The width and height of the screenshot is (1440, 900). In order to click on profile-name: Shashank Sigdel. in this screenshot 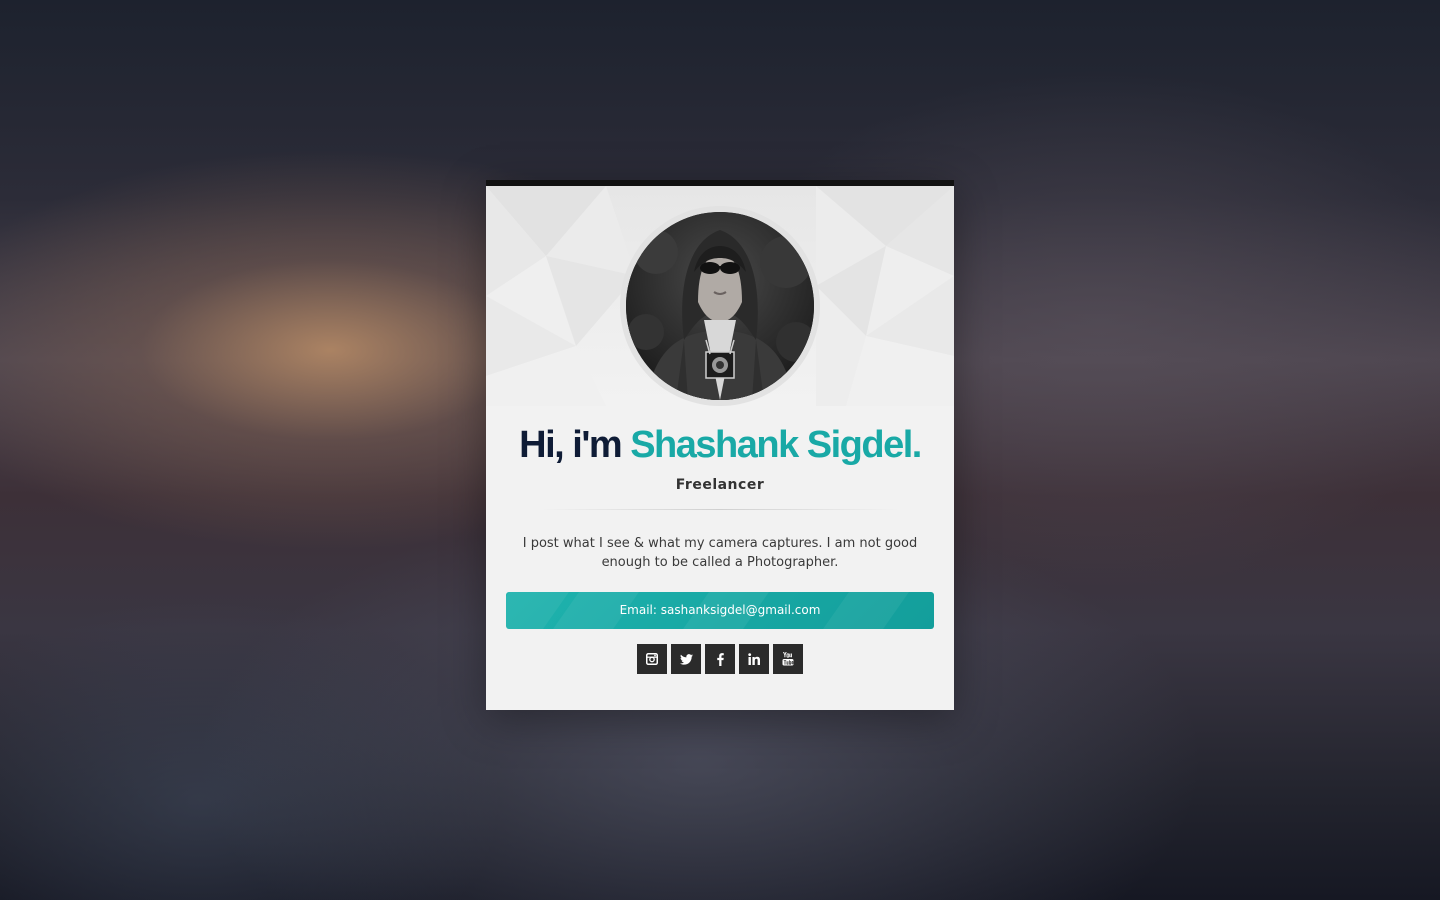, I will do `click(776, 445)`.